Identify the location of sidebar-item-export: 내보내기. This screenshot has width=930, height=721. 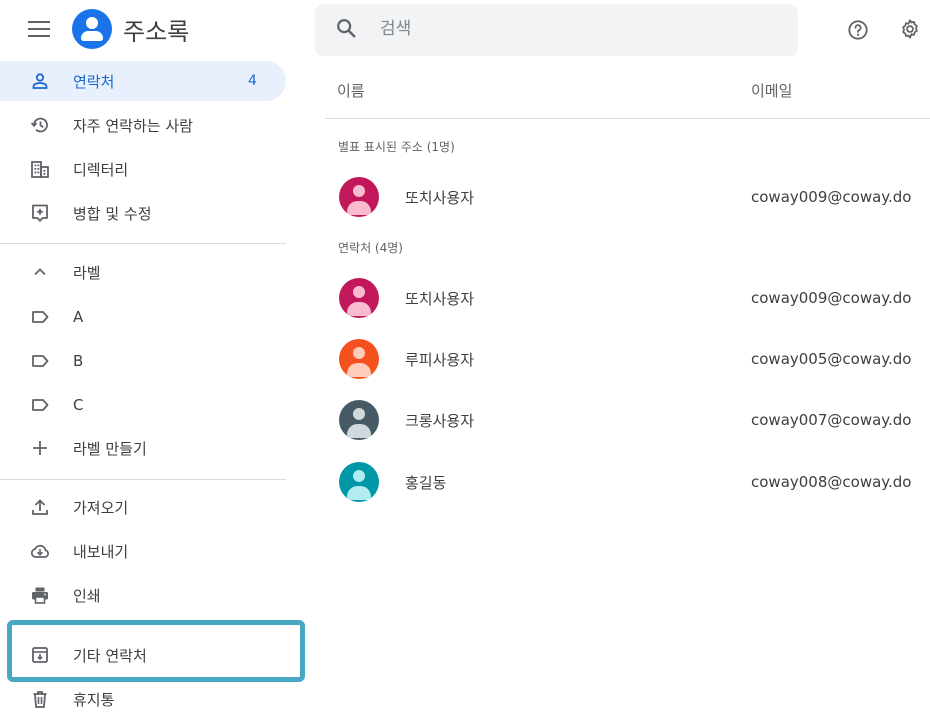
(143, 551).